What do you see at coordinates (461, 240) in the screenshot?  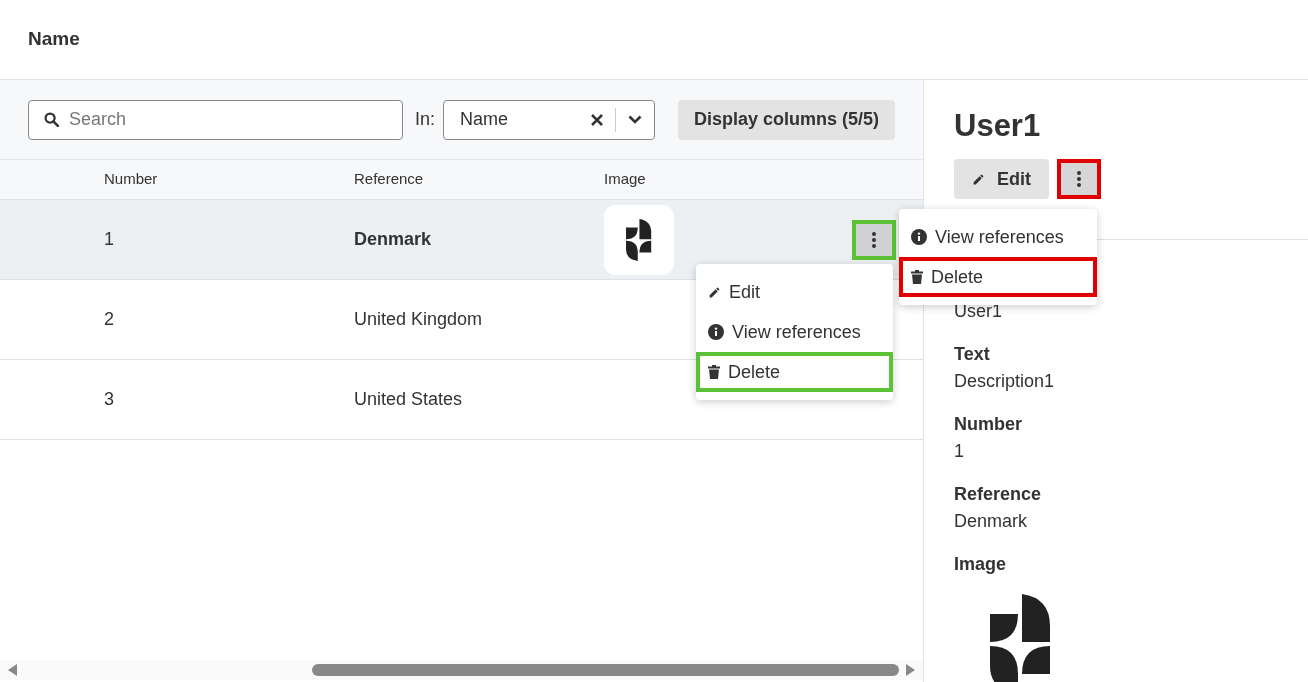 I see `table-row: 1 Denmark` at bounding box center [461, 240].